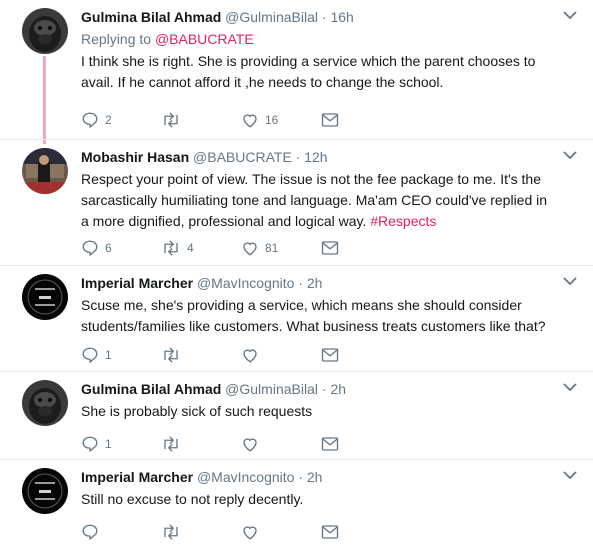  What do you see at coordinates (190, 248) in the screenshot?
I see `retweet-count: 4` at bounding box center [190, 248].